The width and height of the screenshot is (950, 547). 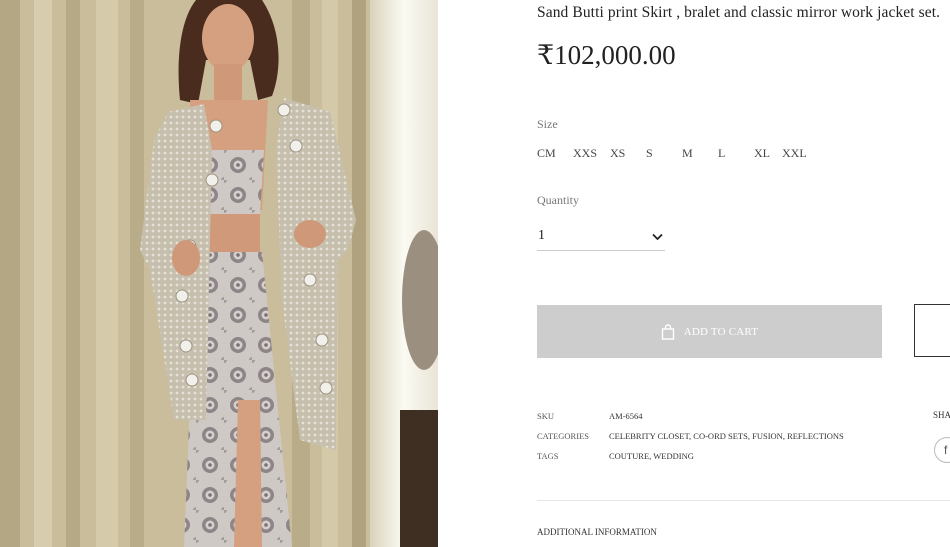 What do you see at coordinates (815, 436) in the screenshot?
I see `category-link: REFLECTIONS` at bounding box center [815, 436].